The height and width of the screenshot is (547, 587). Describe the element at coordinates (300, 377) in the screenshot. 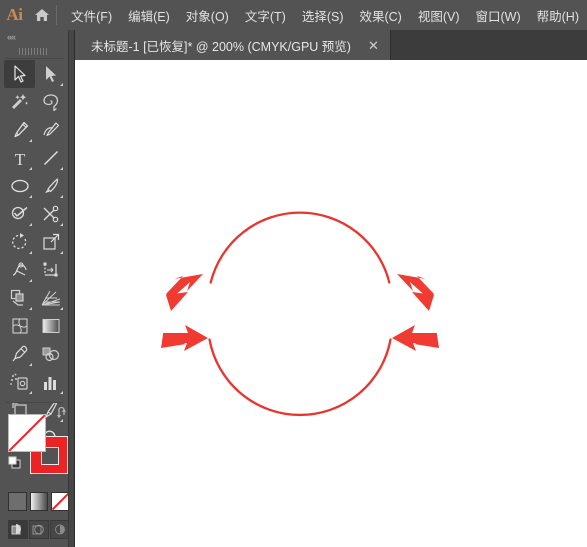

I see `circle-arc-bottom` at that location.